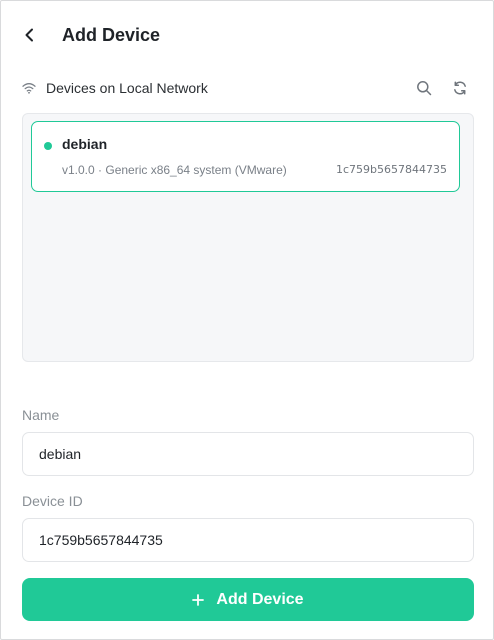 This screenshot has height=640, width=494. I want to click on search-icon, so click(424, 88).